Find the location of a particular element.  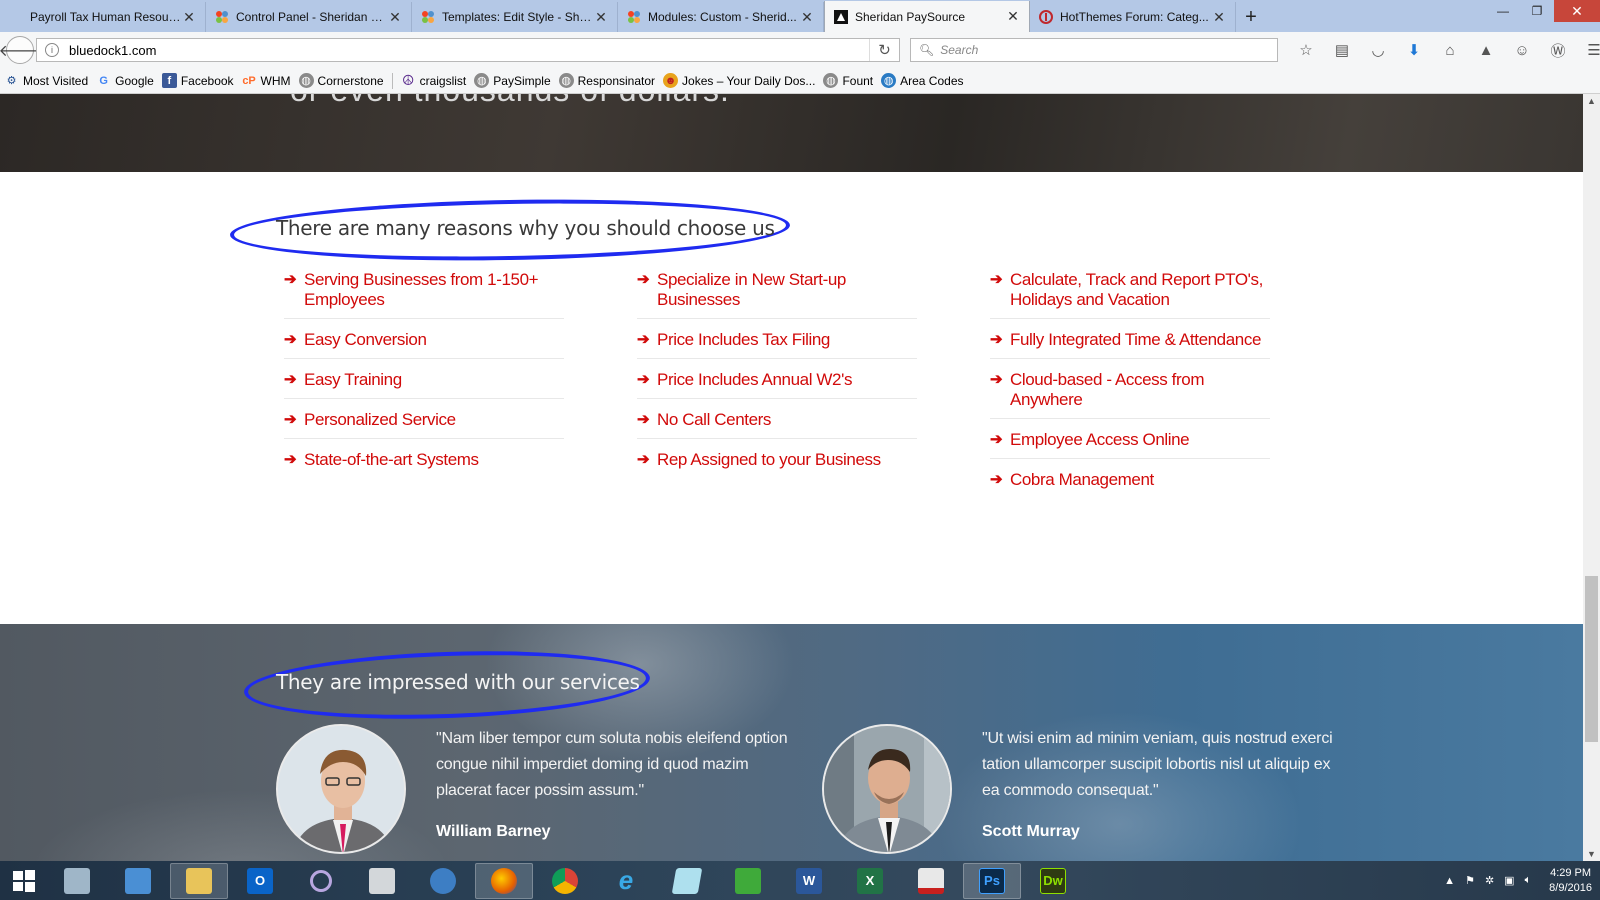

tab-title: Payroll Tax Human Resources is located at coordinates (105, 17).